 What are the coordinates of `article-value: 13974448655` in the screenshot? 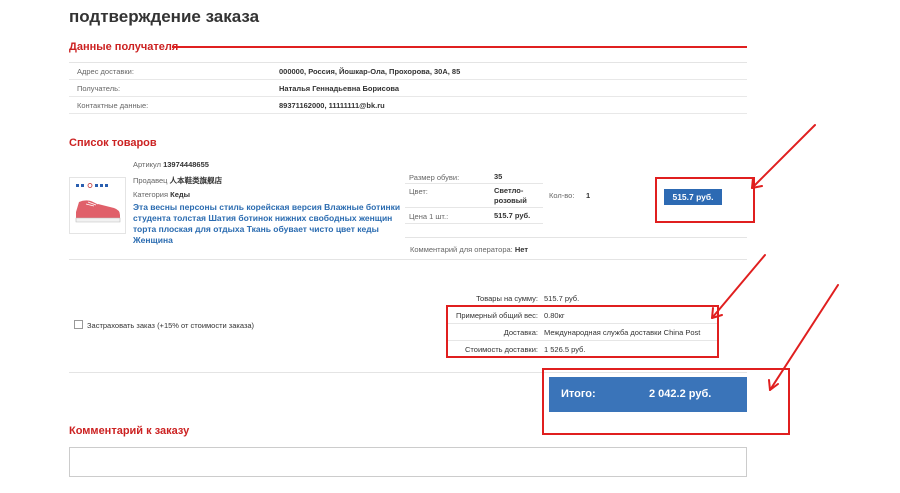 It's located at (186, 164).